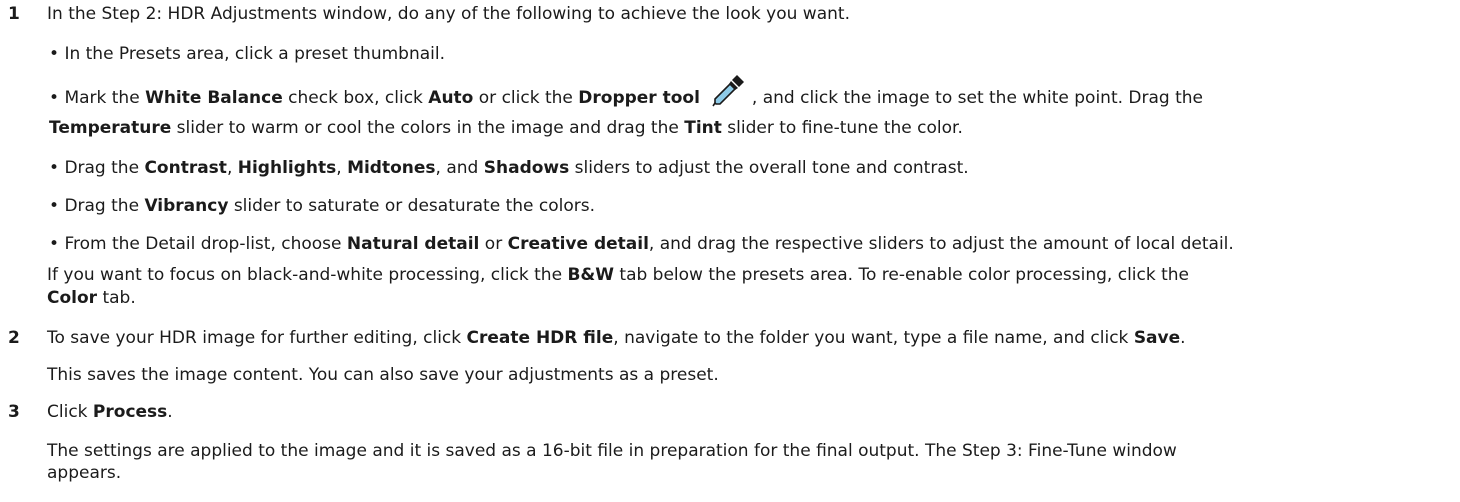 The width and height of the screenshot is (1460, 502). What do you see at coordinates (185, 168) in the screenshot?
I see `contrast-term: Contrast` at bounding box center [185, 168].